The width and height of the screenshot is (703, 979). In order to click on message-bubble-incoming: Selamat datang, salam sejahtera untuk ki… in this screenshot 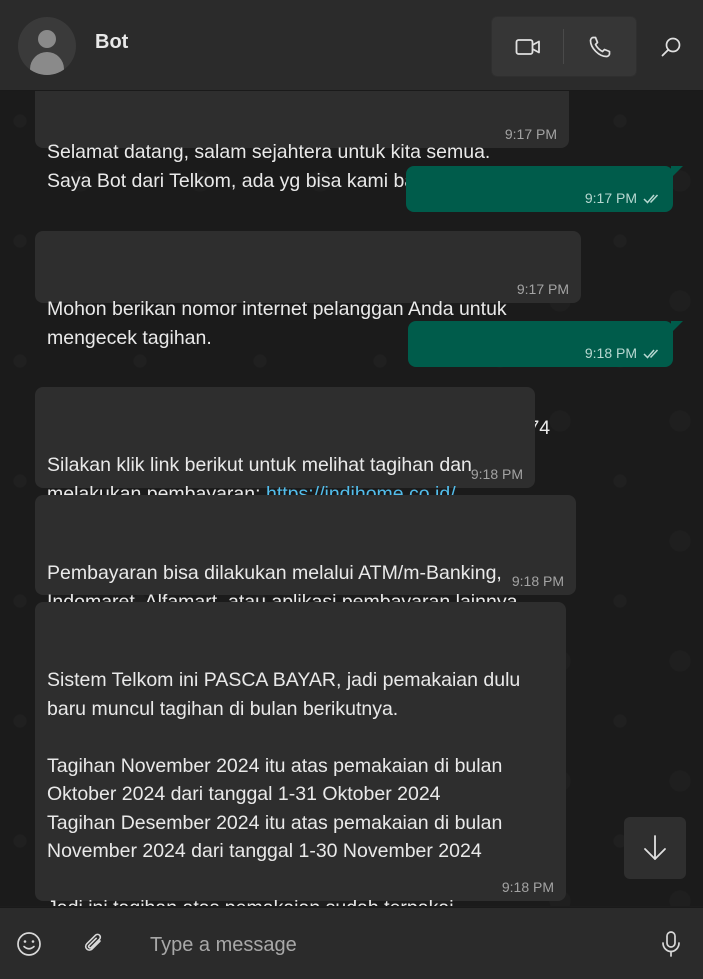, I will do `click(302, 141)`.